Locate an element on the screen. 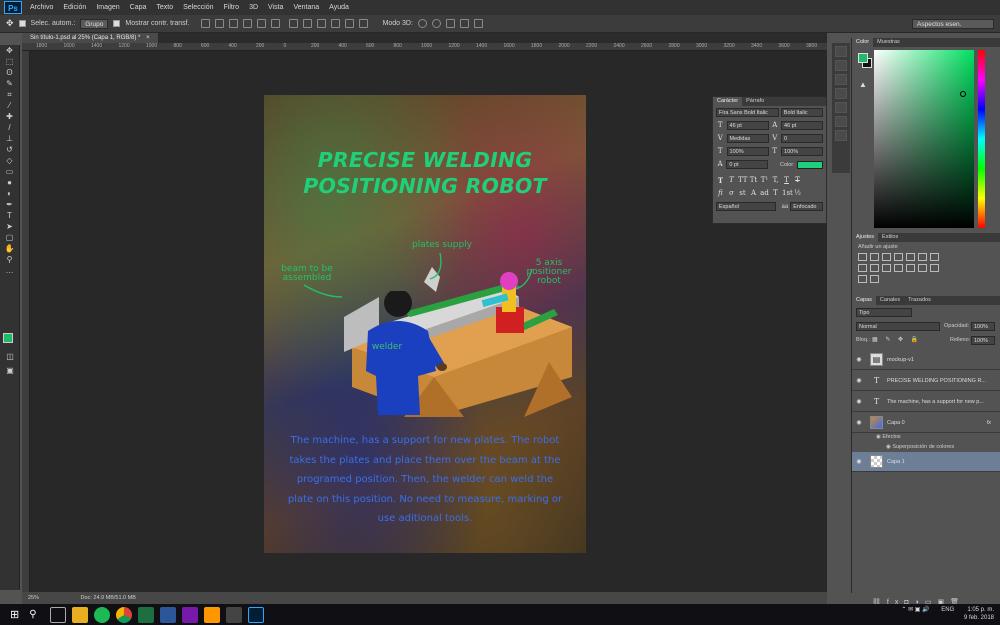 The width and height of the screenshot is (1000, 625). layer-row-selected: ◉ Capa 1 is located at coordinates (926, 462).